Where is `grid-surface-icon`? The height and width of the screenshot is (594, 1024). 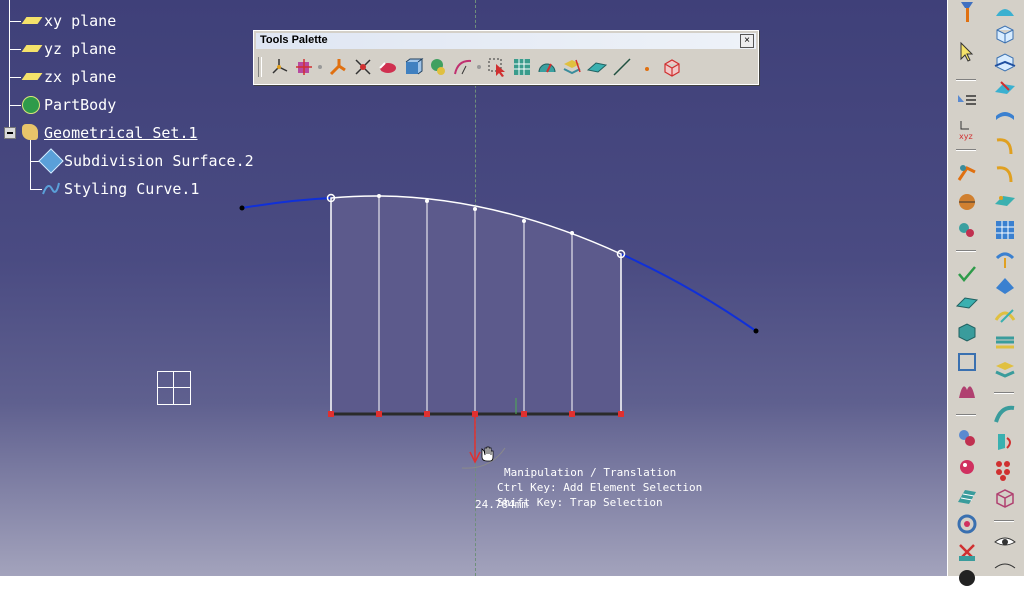
grid-surface-icon is located at coordinates (1005, 230).